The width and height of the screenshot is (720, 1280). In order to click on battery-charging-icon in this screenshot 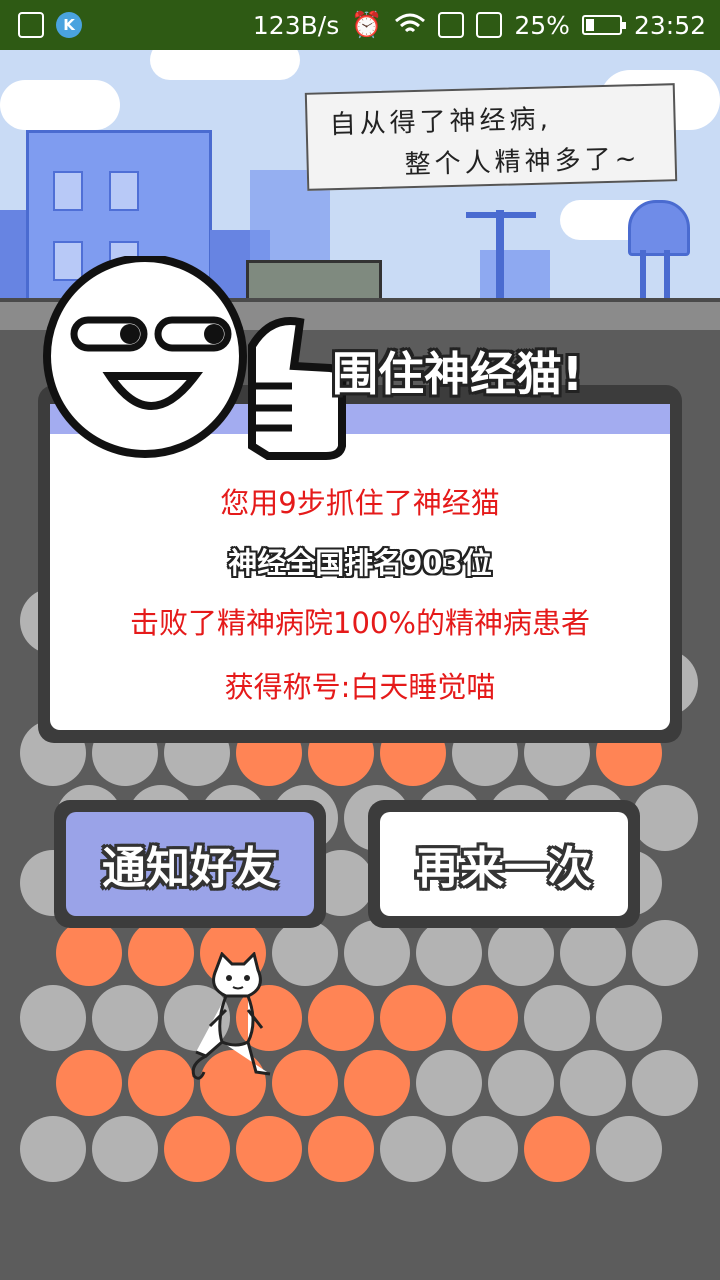, I will do `click(603, 25)`.